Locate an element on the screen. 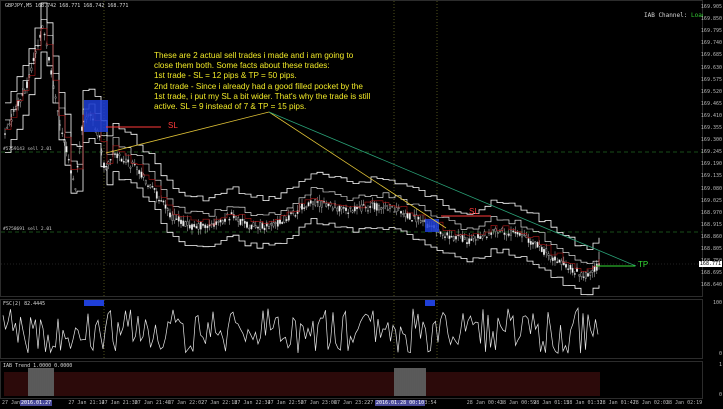  oscillator-axis-label: 0 is located at coordinates (720, 354).